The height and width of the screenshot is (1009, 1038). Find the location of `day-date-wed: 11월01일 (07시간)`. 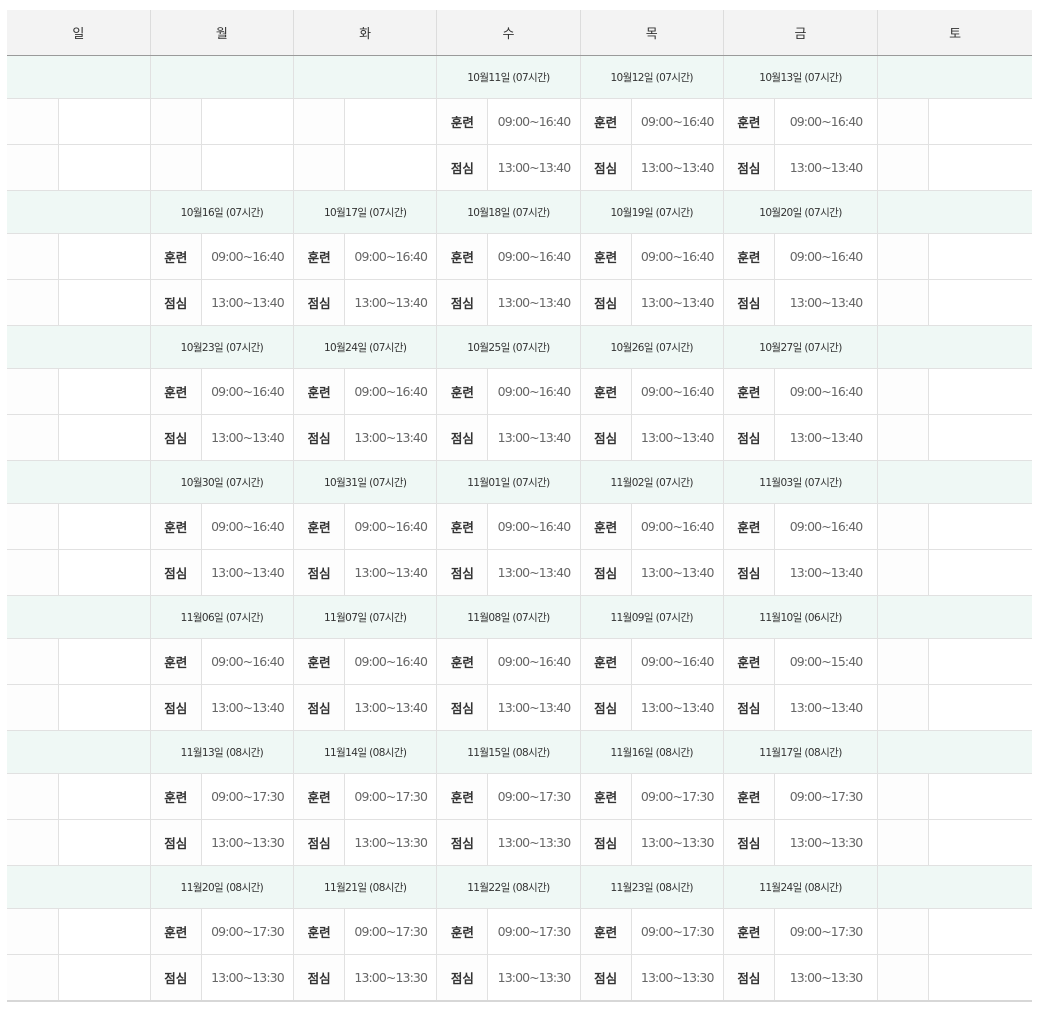

day-date-wed: 11월01일 (07시간) is located at coordinates (508, 482).